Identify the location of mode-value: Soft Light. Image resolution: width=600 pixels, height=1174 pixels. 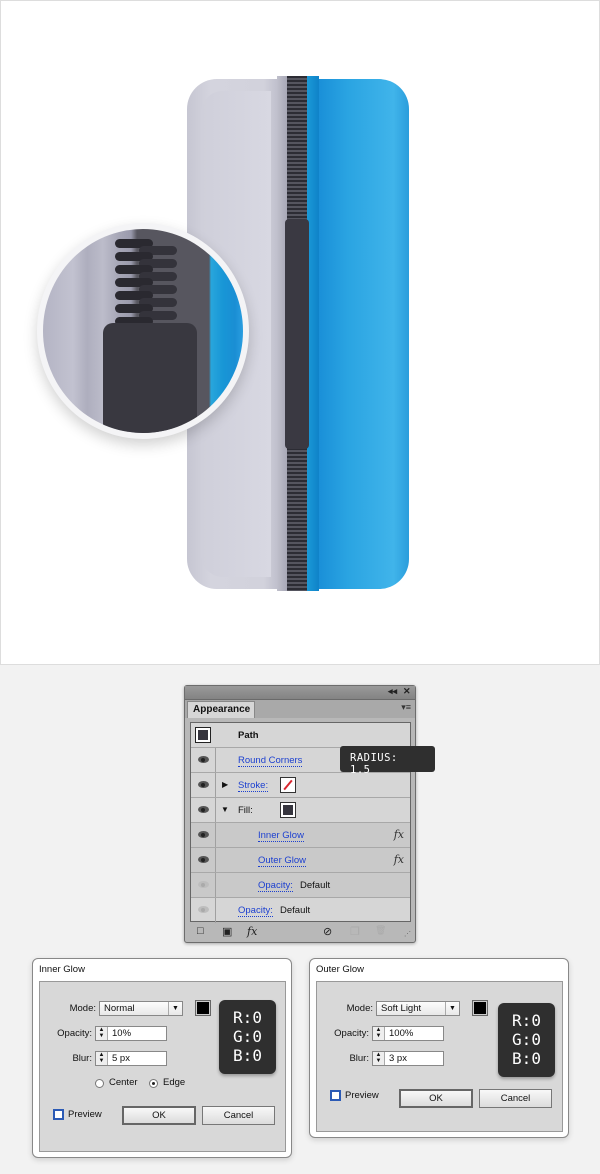
(401, 1008).